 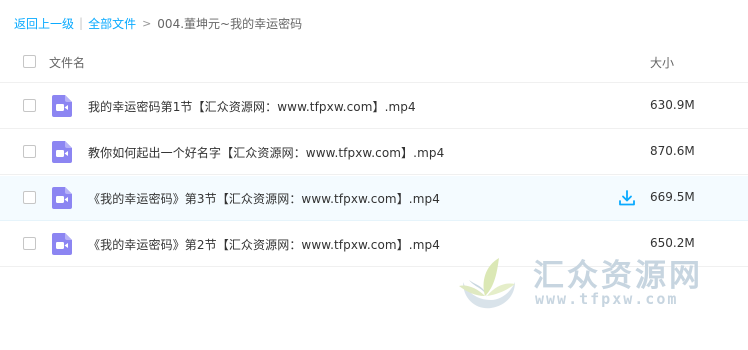 I want to click on current-folder: 004.董坤元~我的幸运密码, so click(x=230, y=23).